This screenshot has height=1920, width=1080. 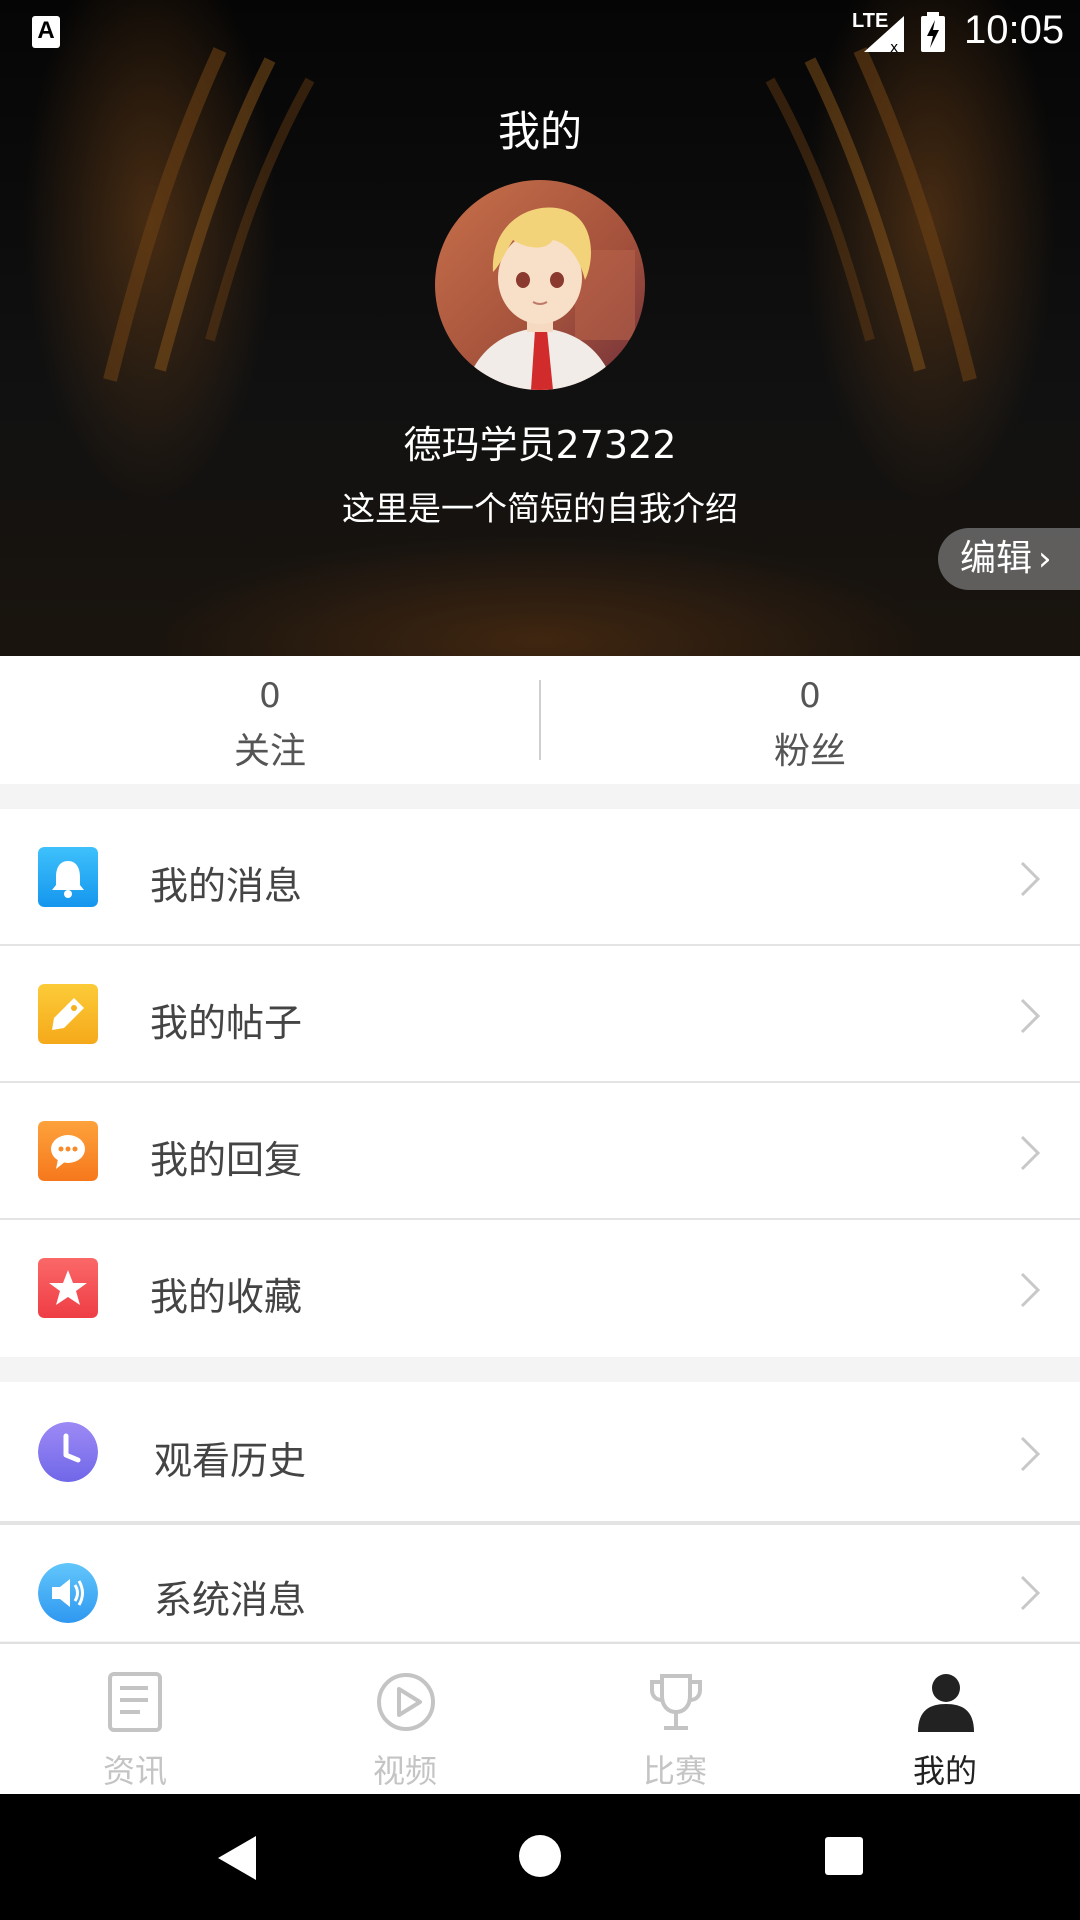 What do you see at coordinates (226, 1160) in the screenshot?
I see `menu-label: 我的回复` at bounding box center [226, 1160].